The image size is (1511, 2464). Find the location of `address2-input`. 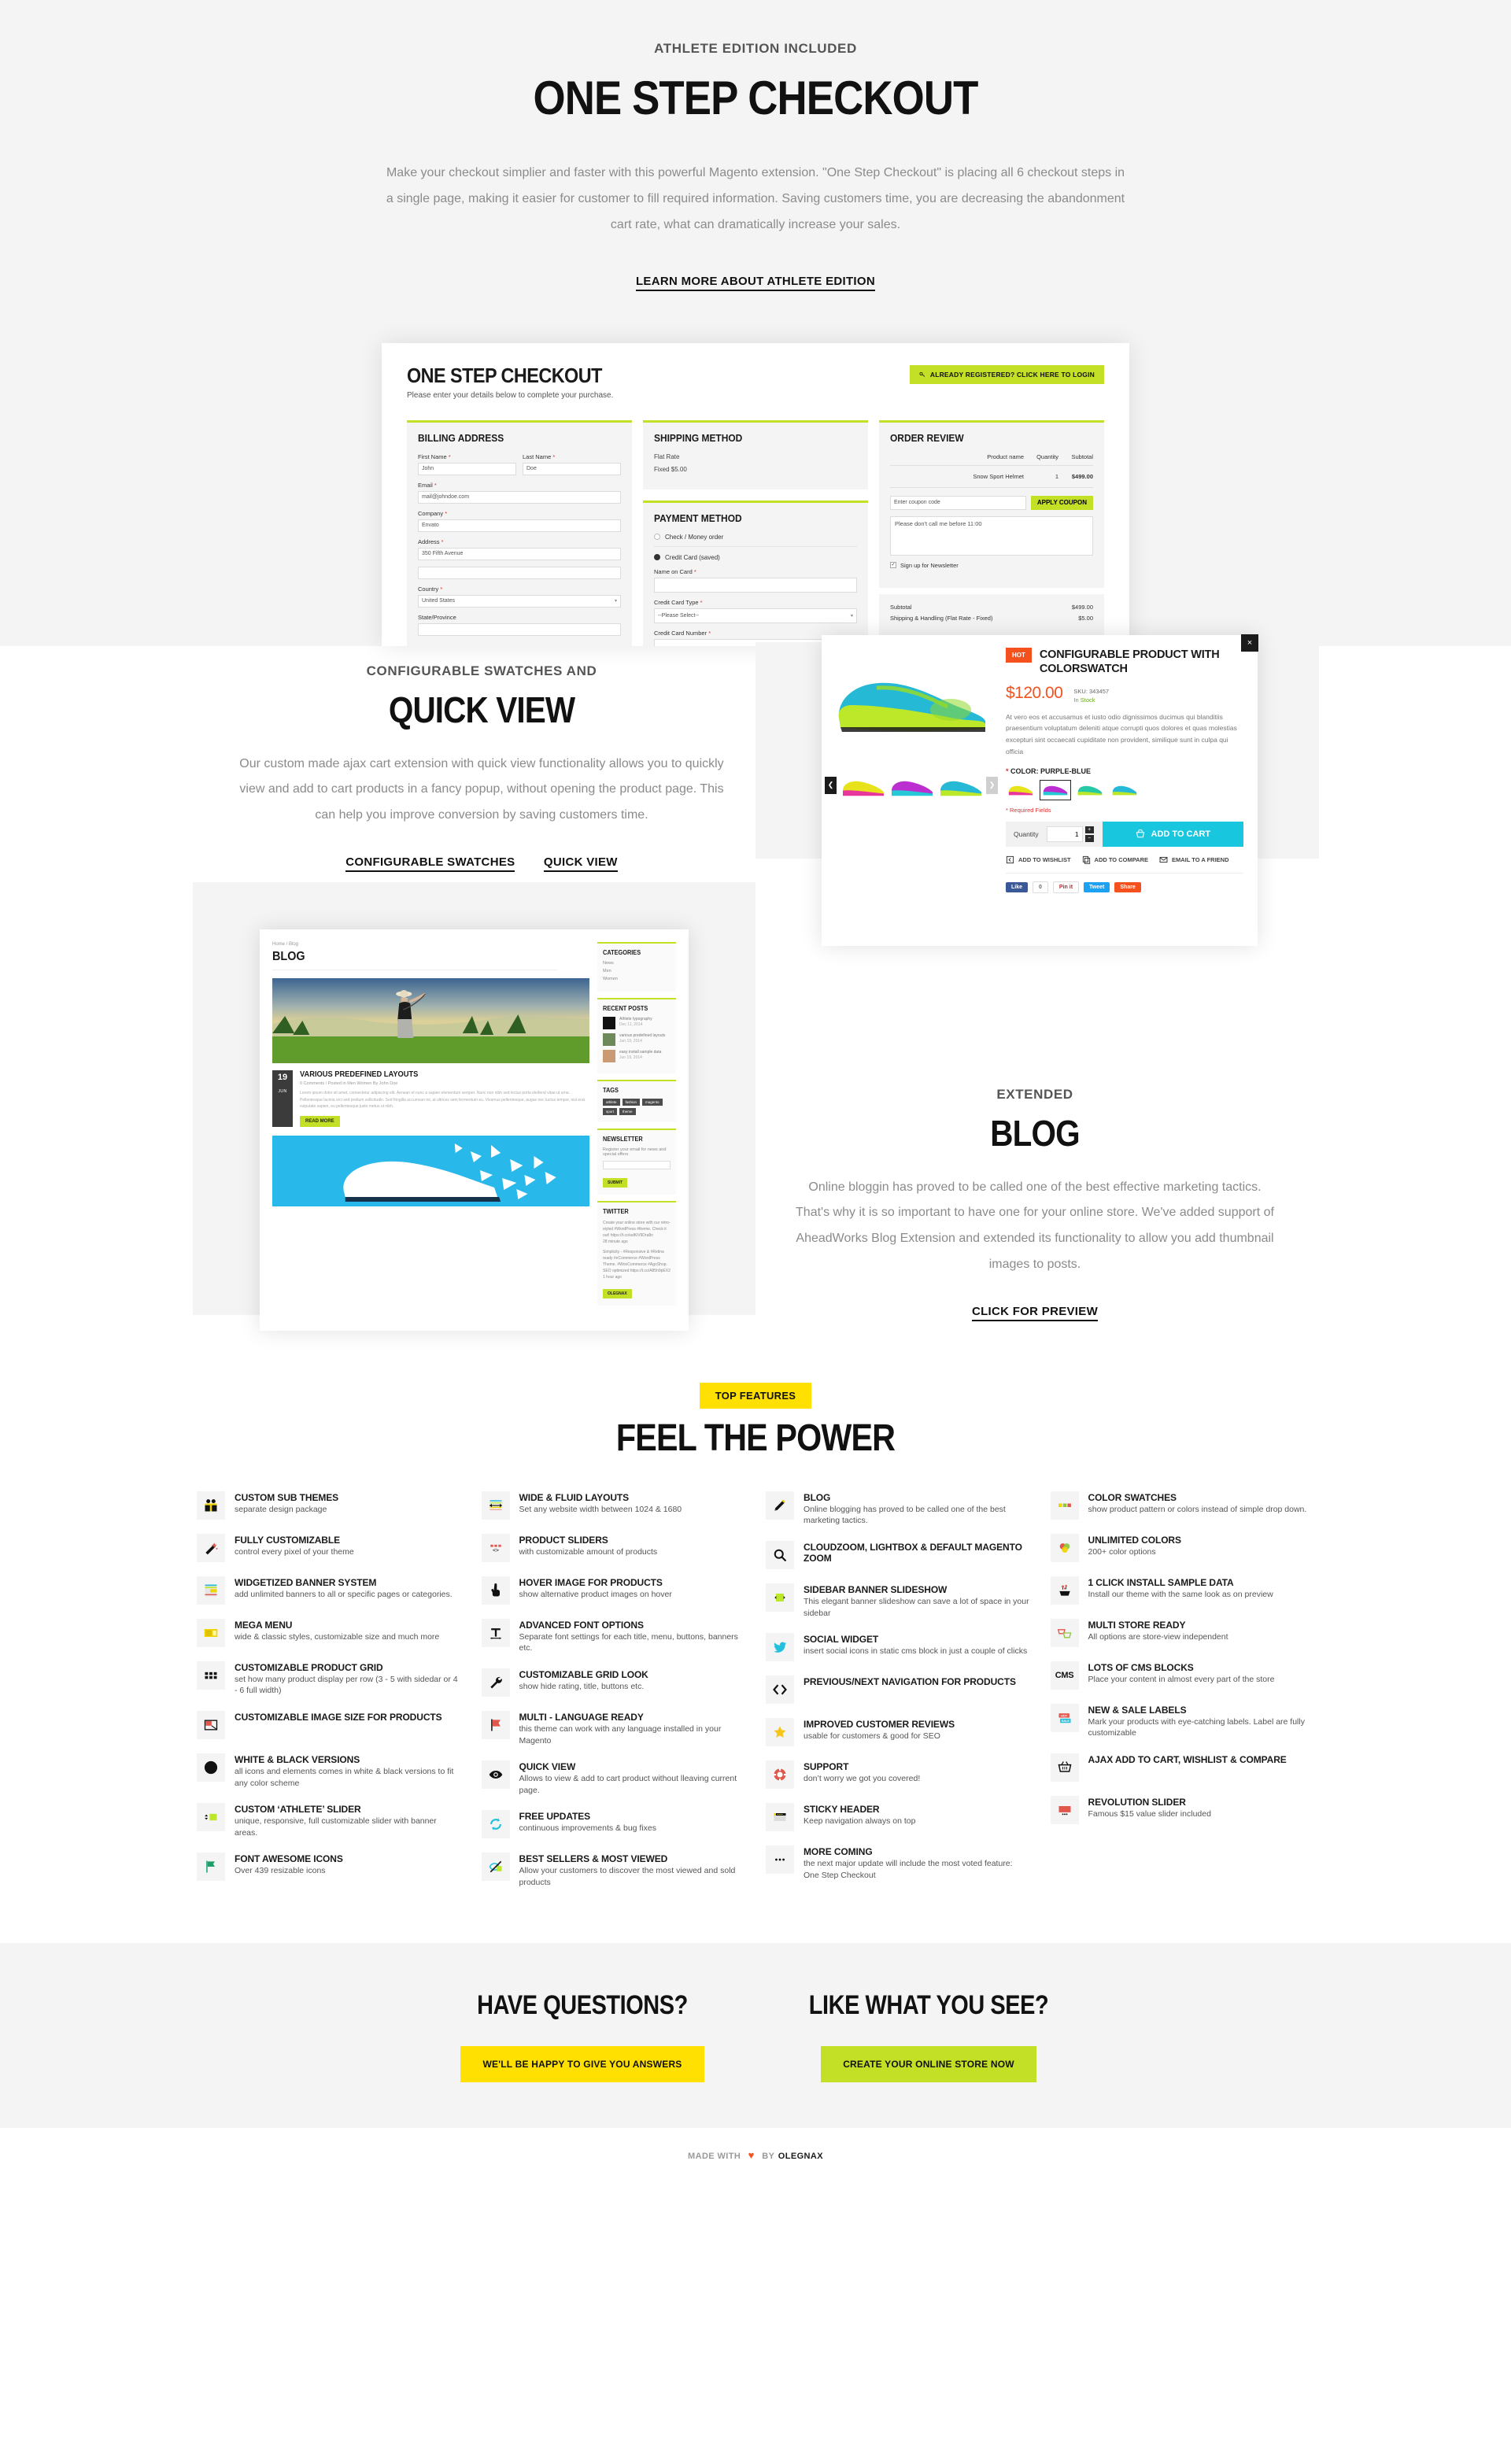

address2-input is located at coordinates (519, 572).